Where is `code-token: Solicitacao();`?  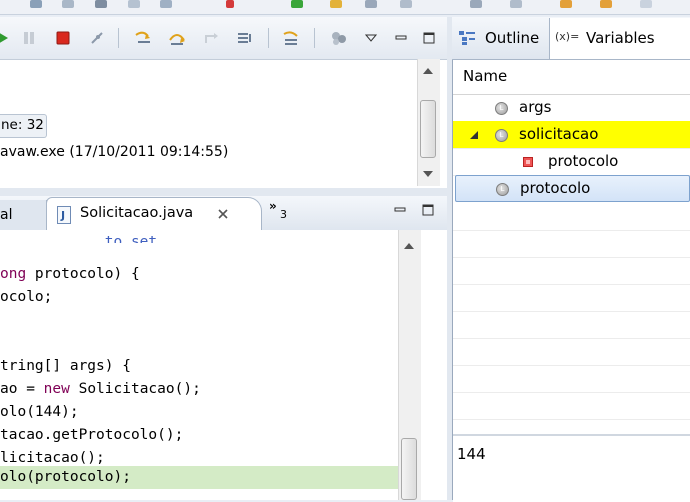 code-token: Solicitacao(); is located at coordinates (135, 389).